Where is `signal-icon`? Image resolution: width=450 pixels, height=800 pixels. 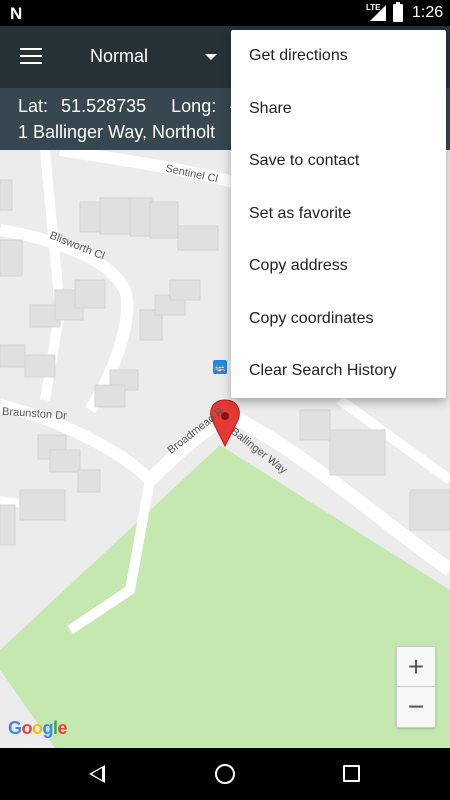
signal-icon is located at coordinates (378, 13).